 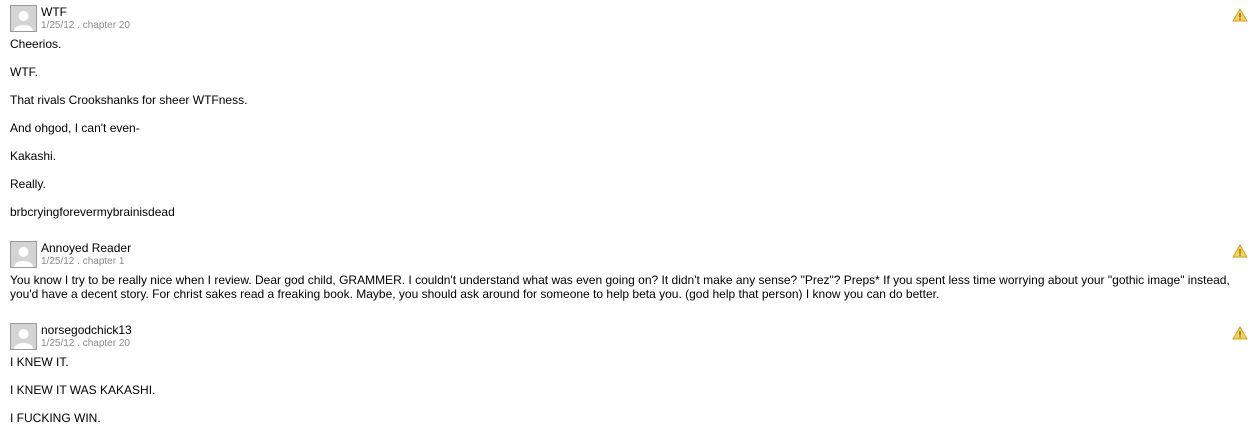 What do you see at coordinates (86, 330) in the screenshot?
I see `reviewer-name: norsegodchick13` at bounding box center [86, 330].